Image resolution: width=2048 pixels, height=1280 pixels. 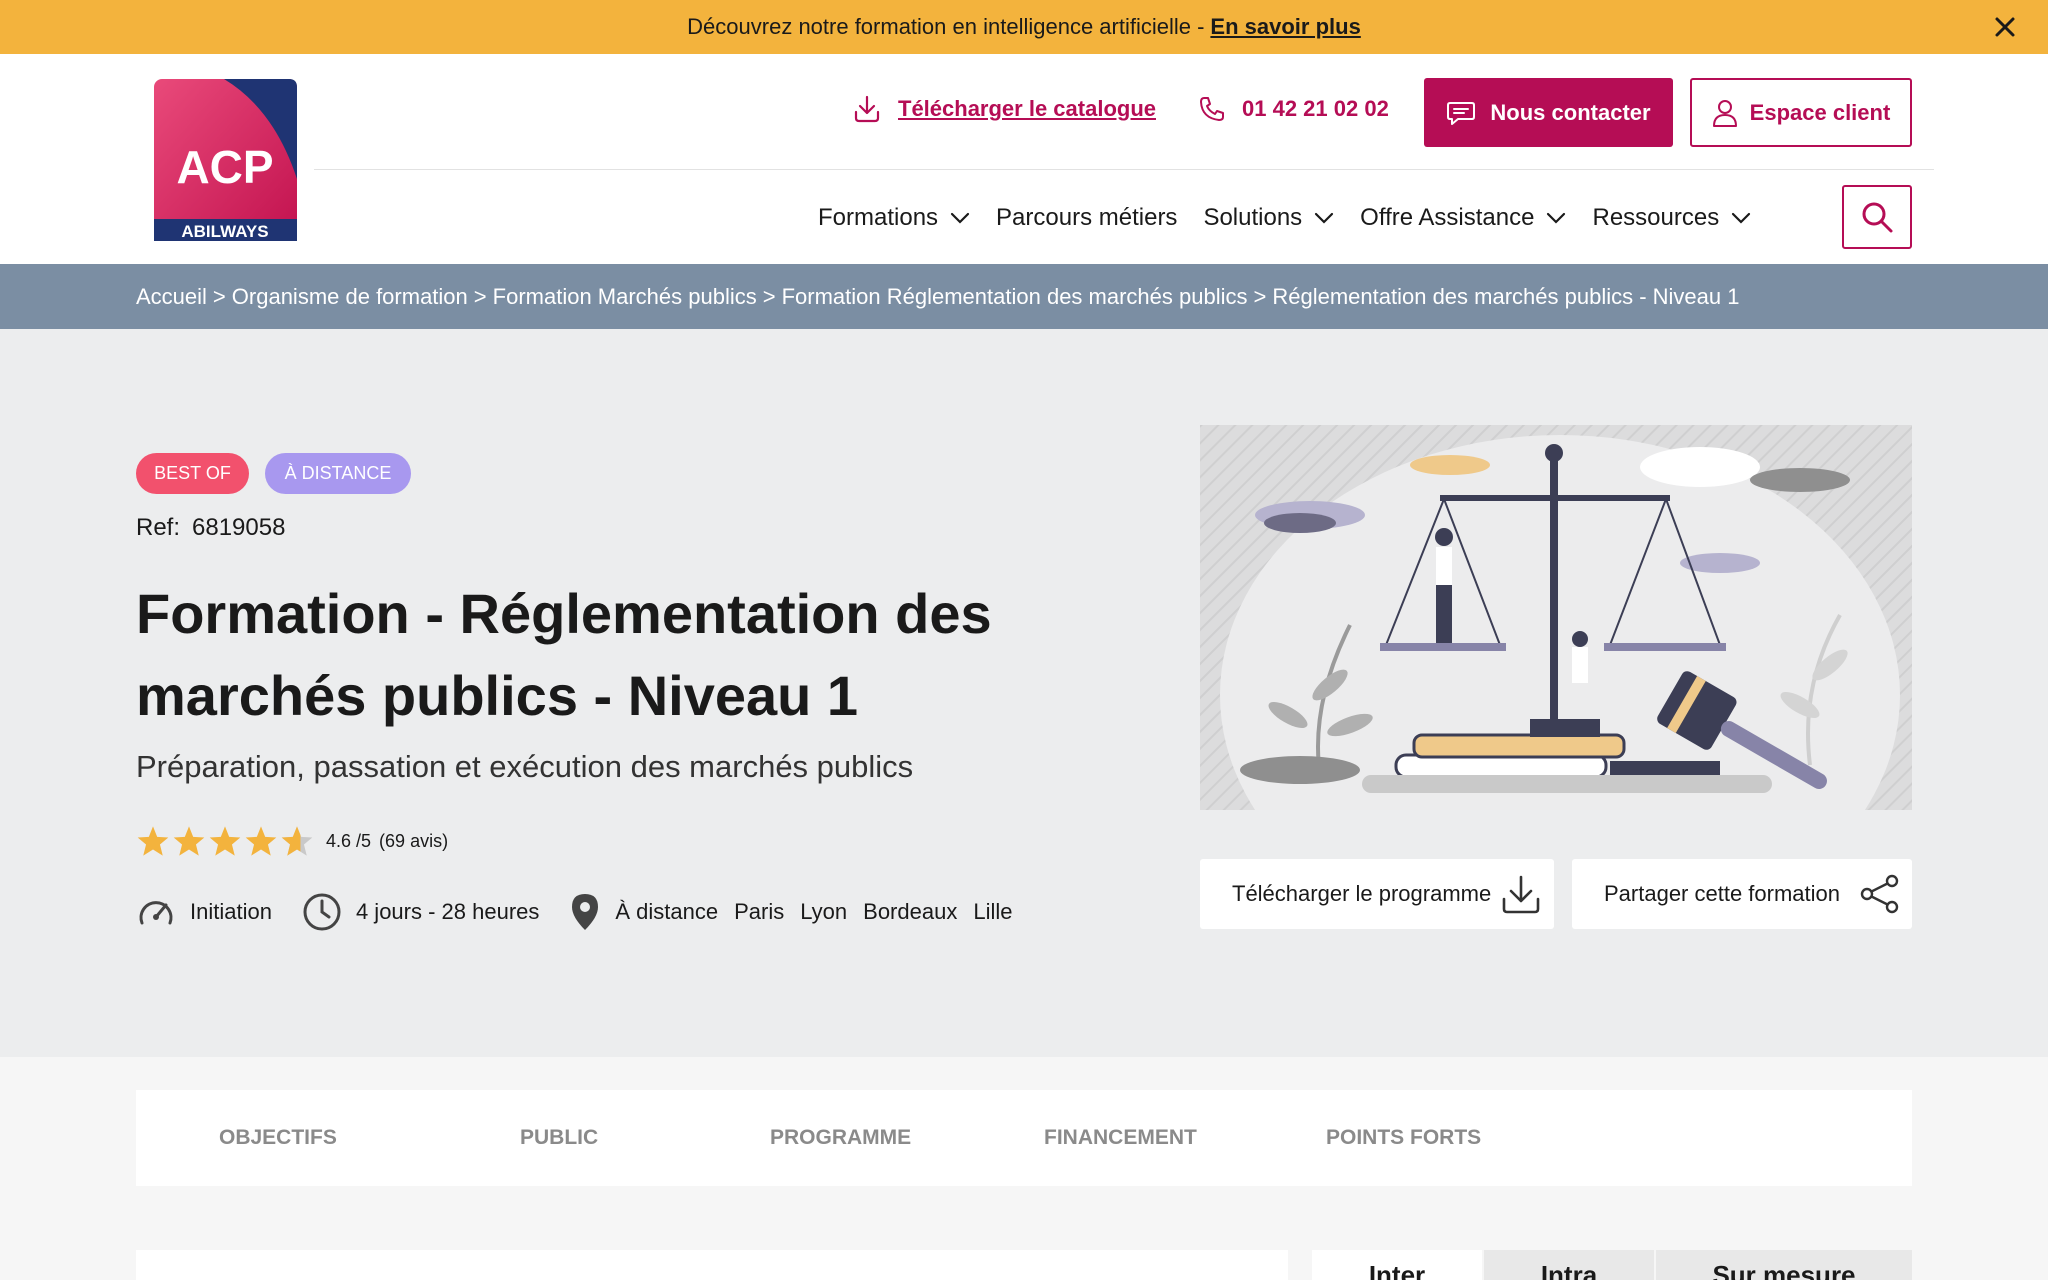 What do you see at coordinates (192, 473) in the screenshot?
I see `badge-best-of: BEST OF` at bounding box center [192, 473].